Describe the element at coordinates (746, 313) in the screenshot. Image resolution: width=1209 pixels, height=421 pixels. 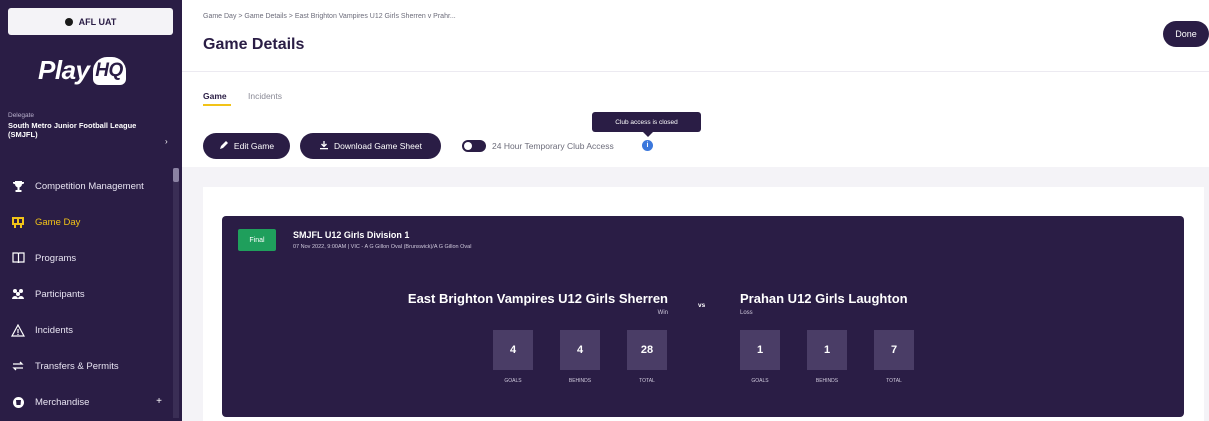
I see `away-team-result: Loss` at that location.